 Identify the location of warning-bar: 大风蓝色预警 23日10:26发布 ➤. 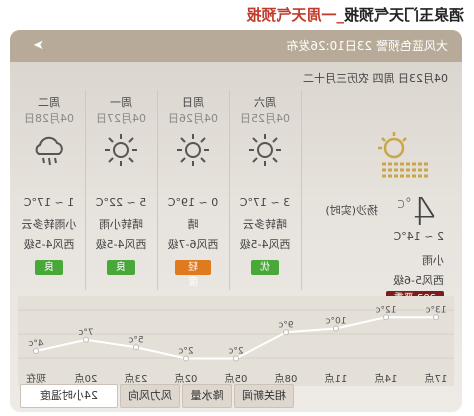
(236, 46).